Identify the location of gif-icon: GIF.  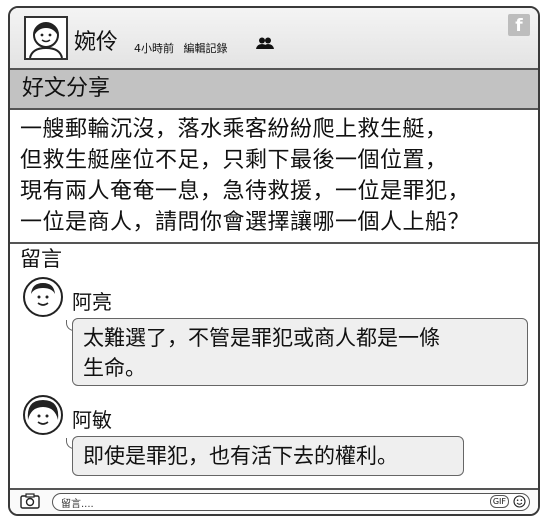
(499, 501).